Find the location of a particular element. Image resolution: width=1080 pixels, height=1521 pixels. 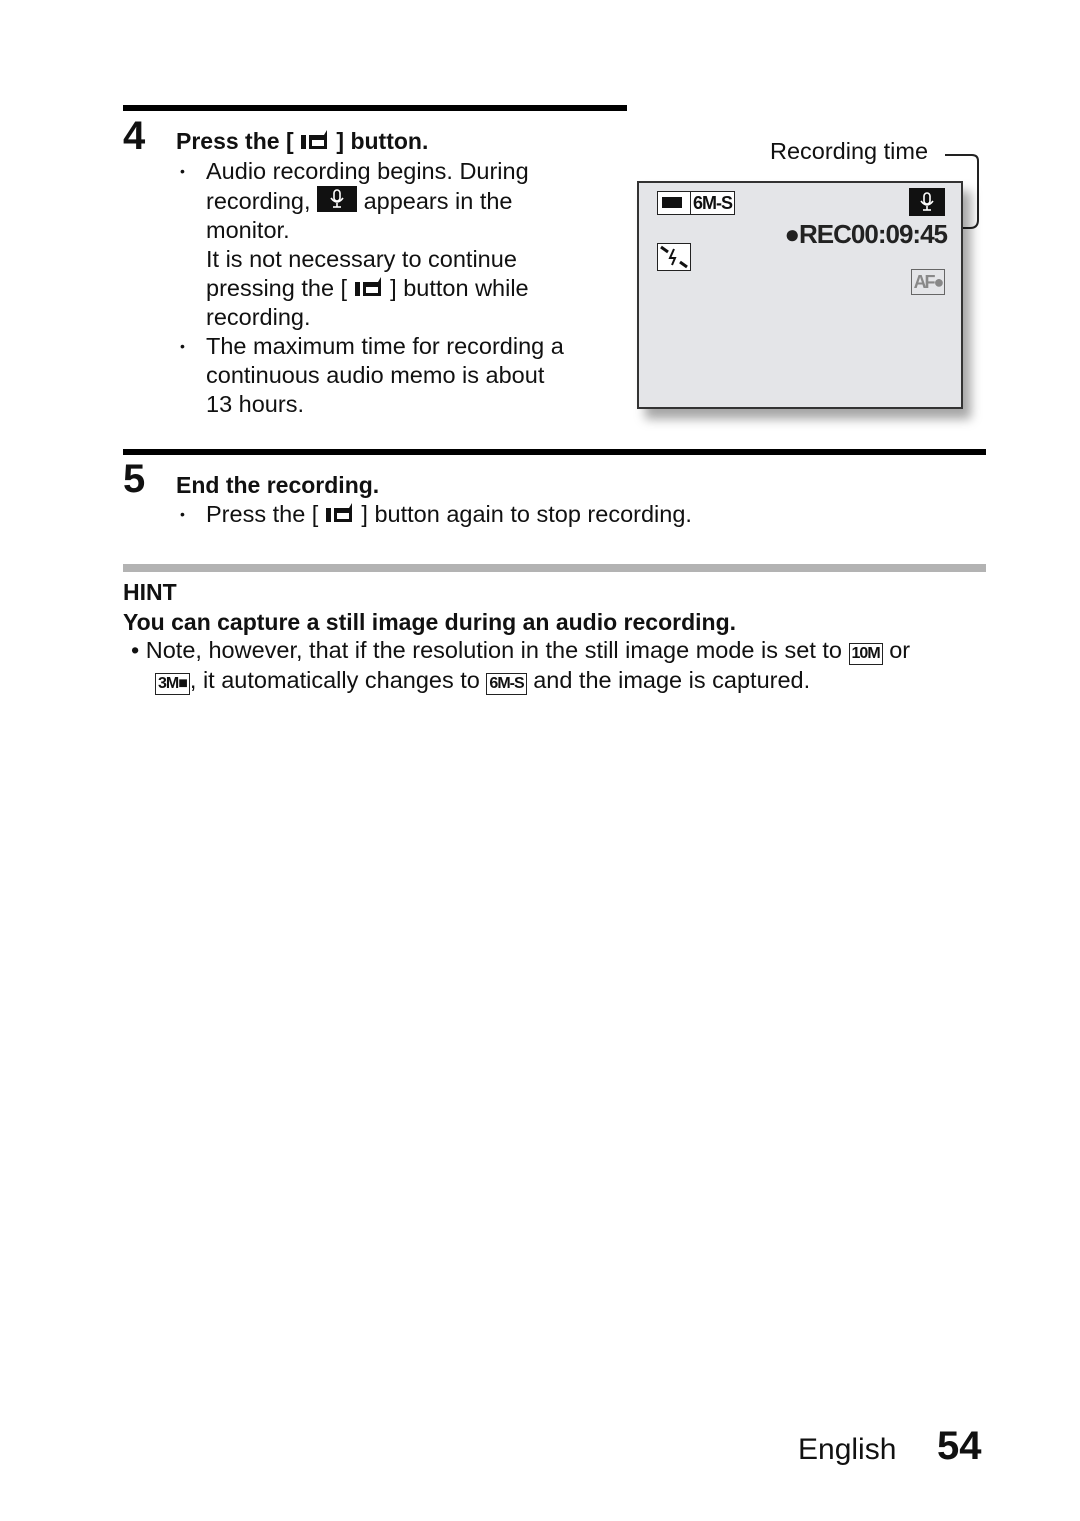

text-fragment: ] button again to stop recording. is located at coordinates (526, 514).